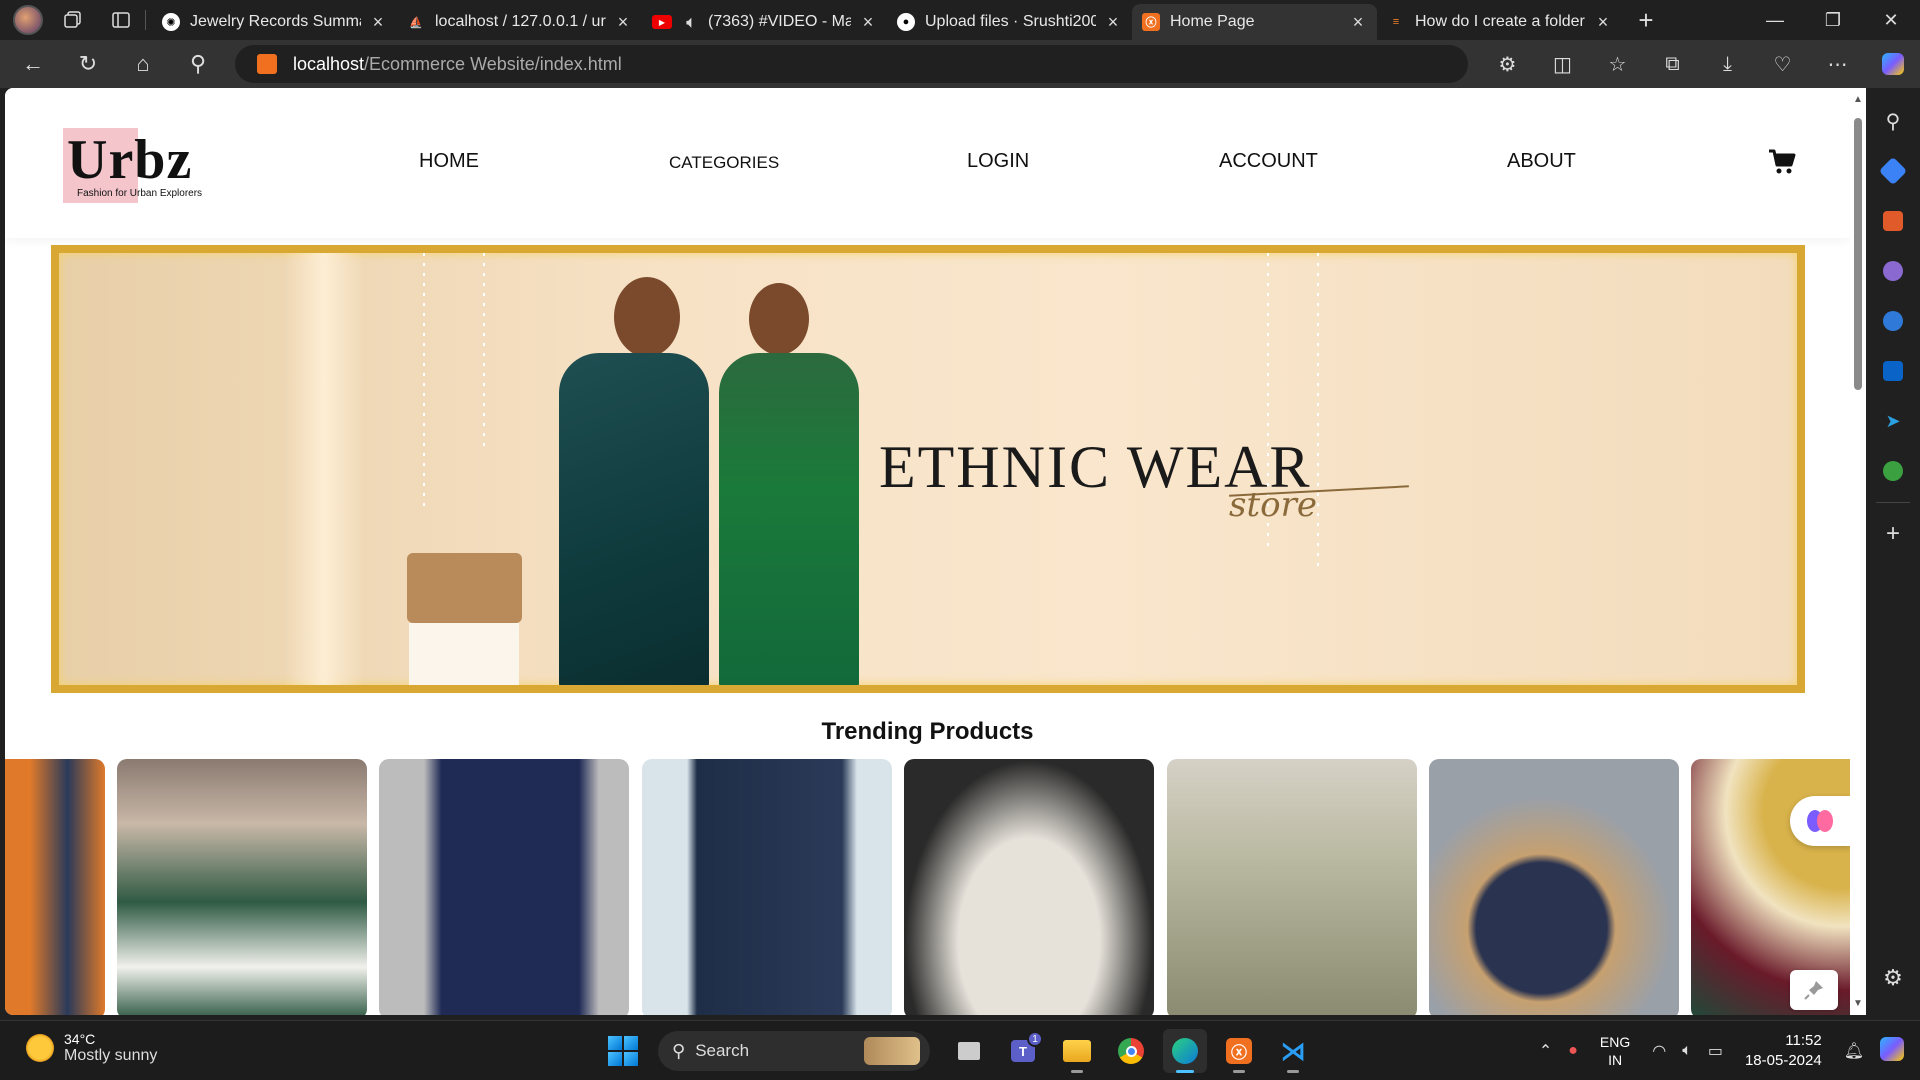  I want to click on teams-badge: 1, so click(1035, 1039).